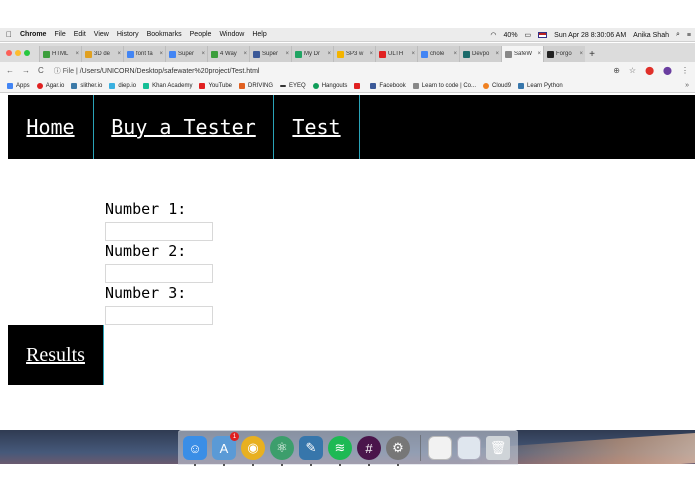 This screenshot has height=494, width=695. What do you see at coordinates (347, 14) in the screenshot?
I see `top-strip` at bounding box center [347, 14].